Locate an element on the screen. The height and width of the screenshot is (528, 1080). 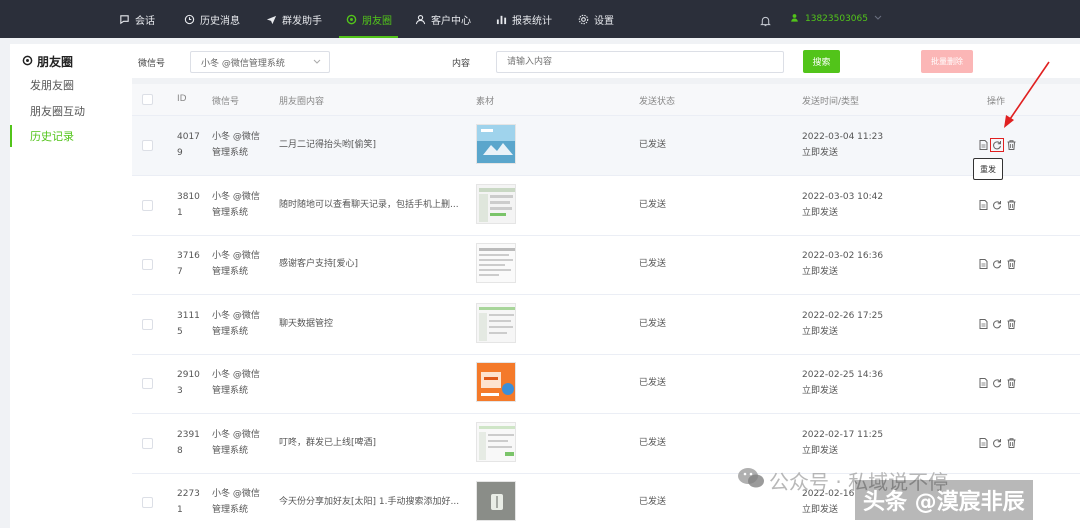
header-id: ID is located at coordinates (182, 99).